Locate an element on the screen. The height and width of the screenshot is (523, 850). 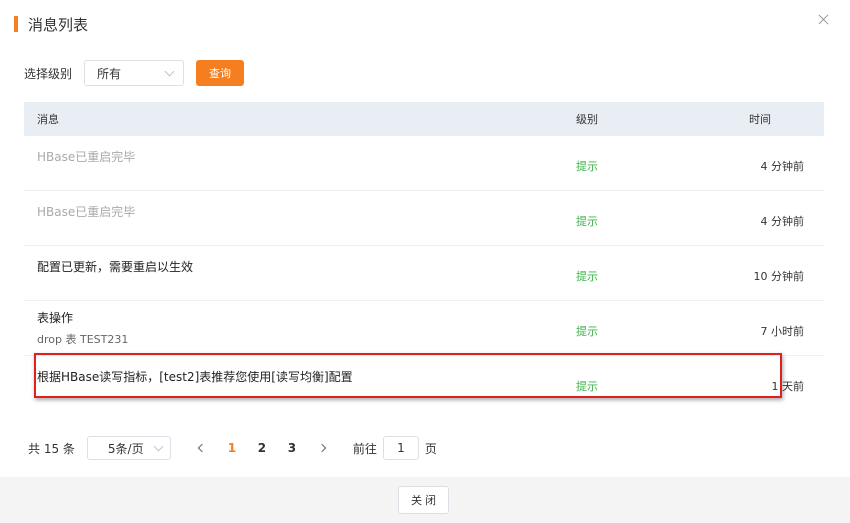
page-size-value: 5条/页 is located at coordinates (125, 448).